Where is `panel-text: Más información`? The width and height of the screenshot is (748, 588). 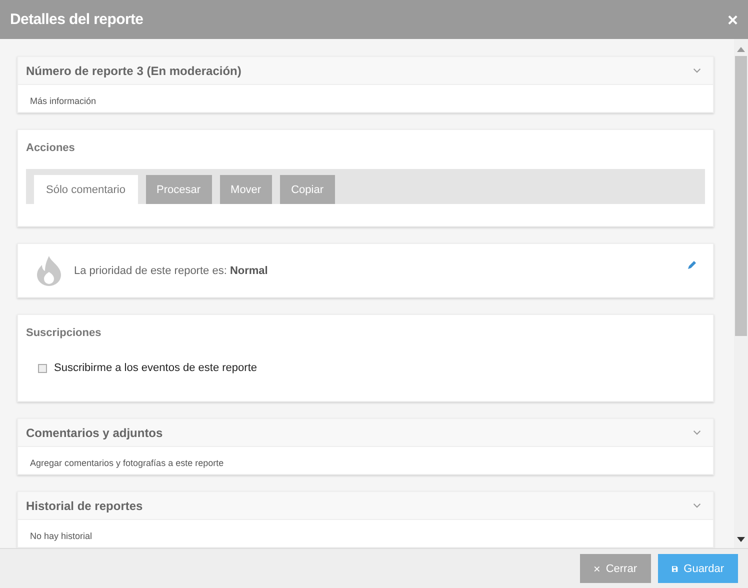 panel-text: Más información is located at coordinates (63, 101).